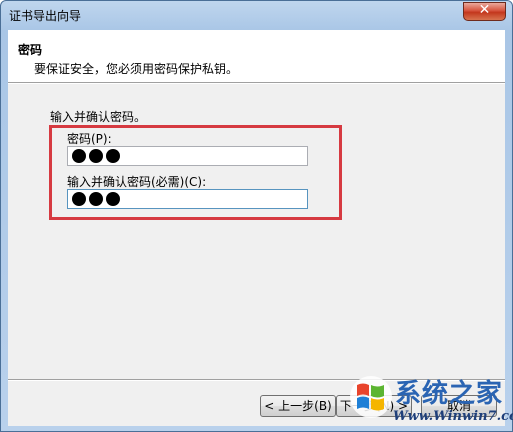 The image size is (513, 432). Describe the element at coordinates (45, 16) in the screenshot. I see `window-title: 证书导出向导` at that location.